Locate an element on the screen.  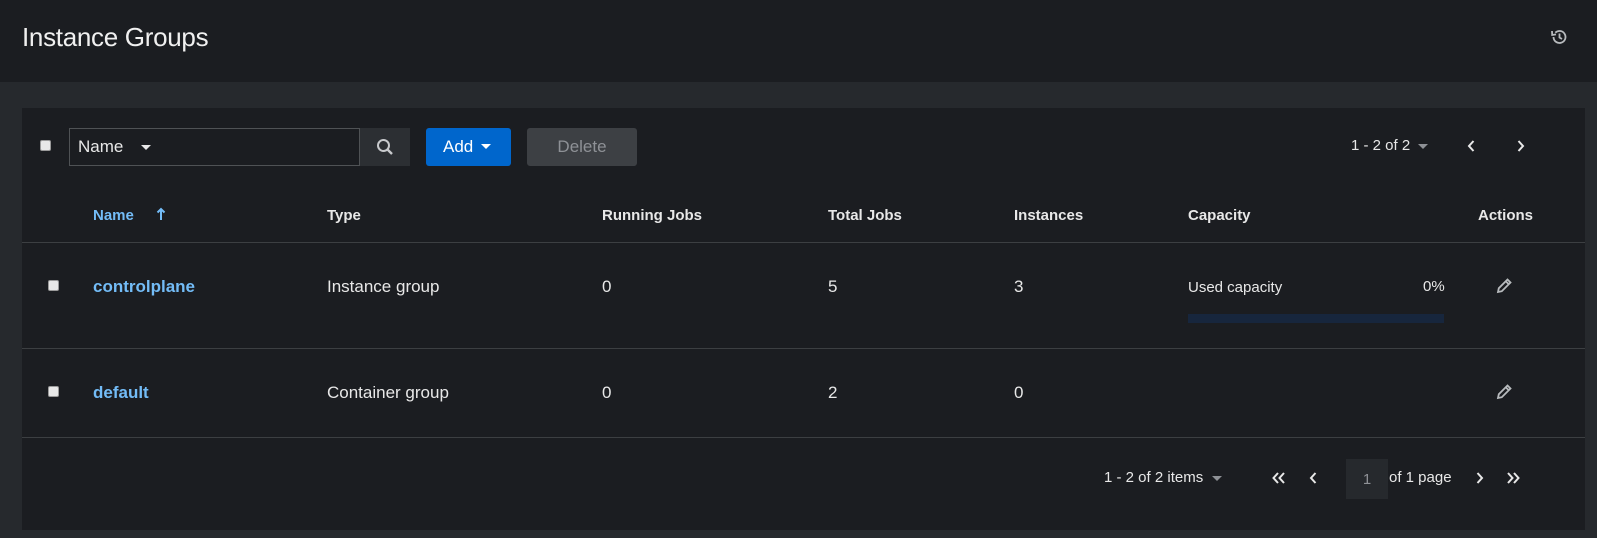
last-page-button is located at coordinates (1513, 478).